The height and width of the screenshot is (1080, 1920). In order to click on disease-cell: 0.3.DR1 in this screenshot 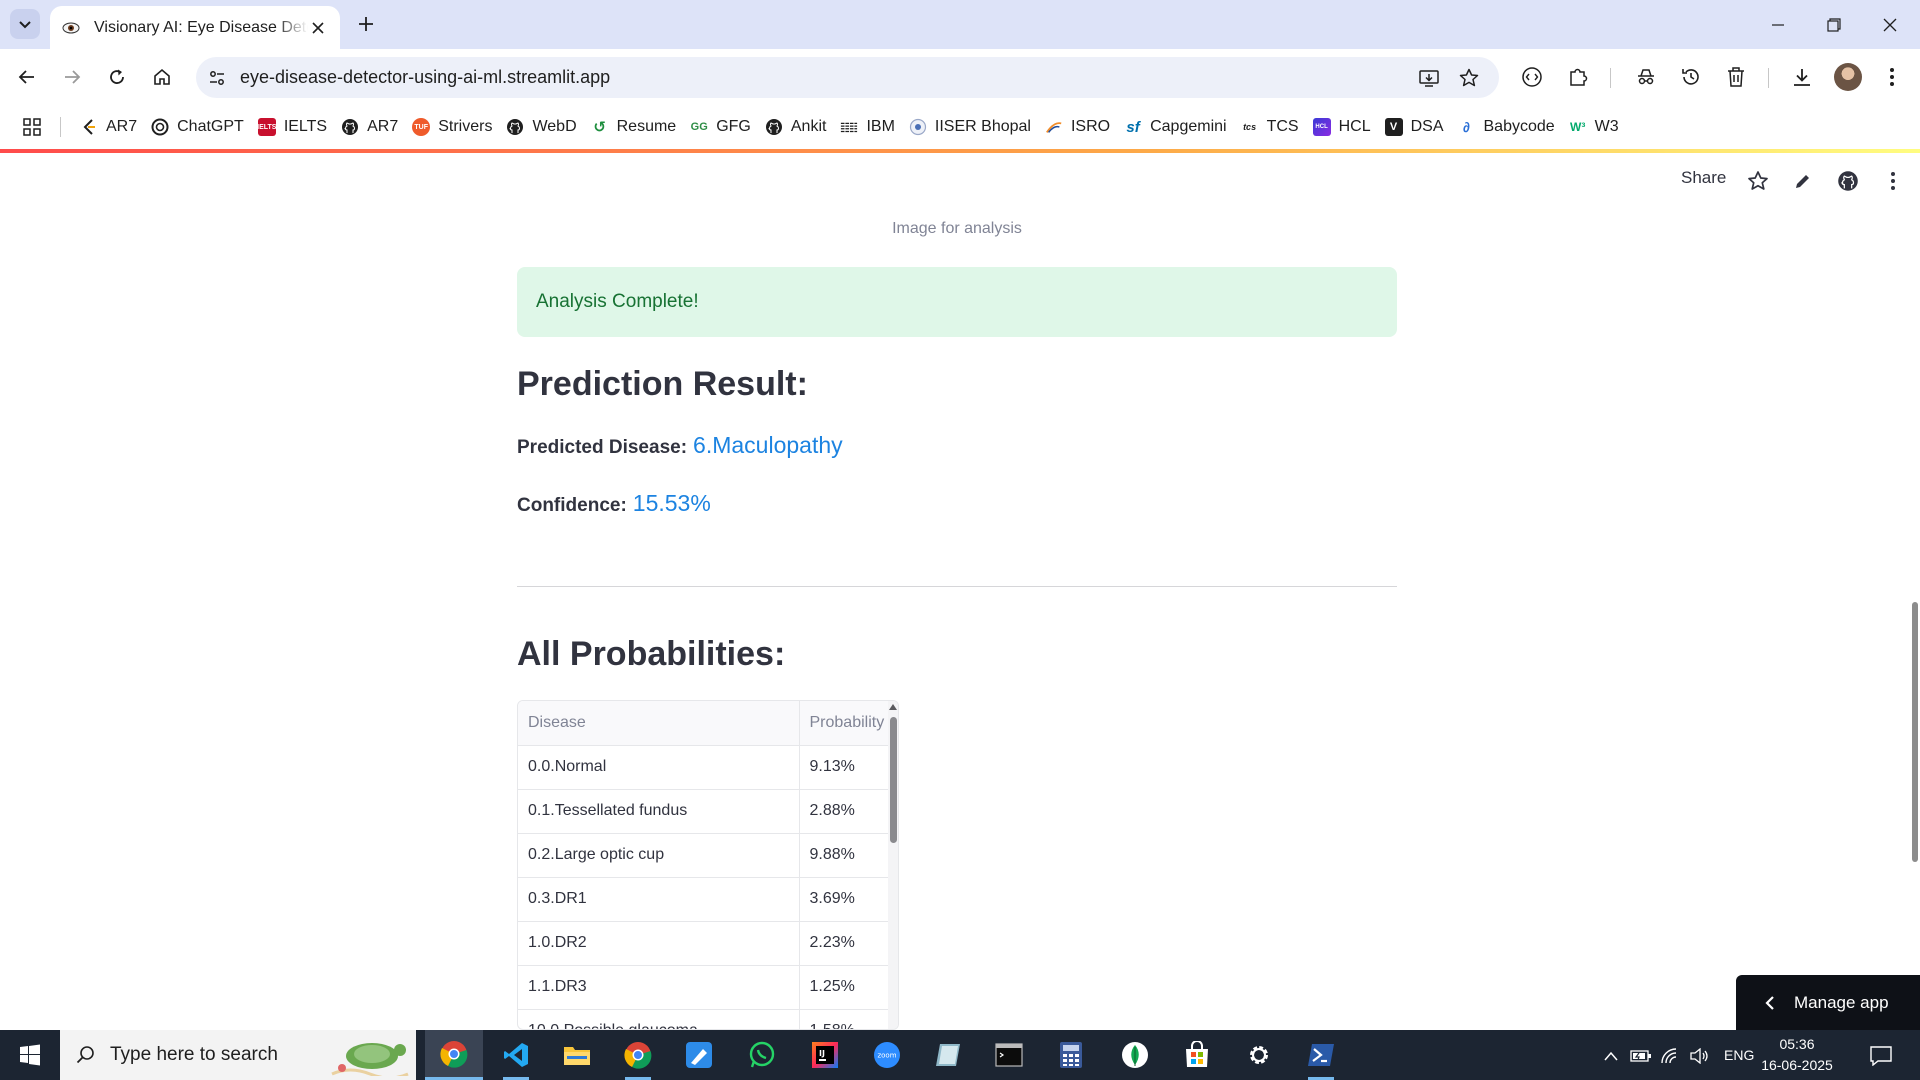, I will do `click(659, 899)`.